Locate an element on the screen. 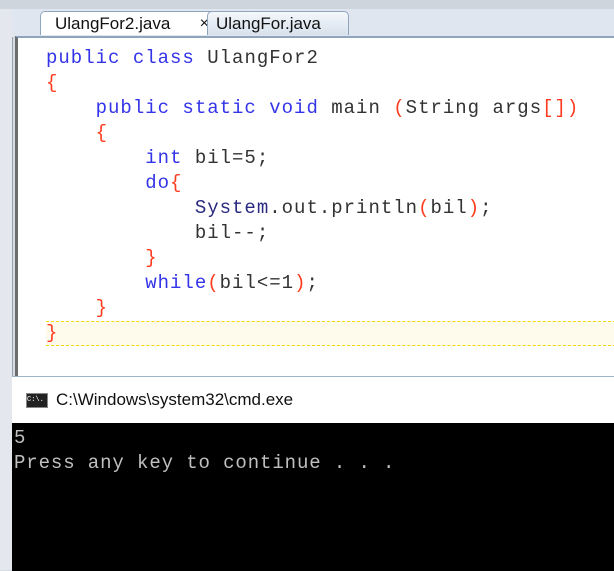 Image resolution: width=614 pixels, height=571 pixels. editor-tabs: UlangFor2.java × UlangFor.java is located at coordinates (313, 23).